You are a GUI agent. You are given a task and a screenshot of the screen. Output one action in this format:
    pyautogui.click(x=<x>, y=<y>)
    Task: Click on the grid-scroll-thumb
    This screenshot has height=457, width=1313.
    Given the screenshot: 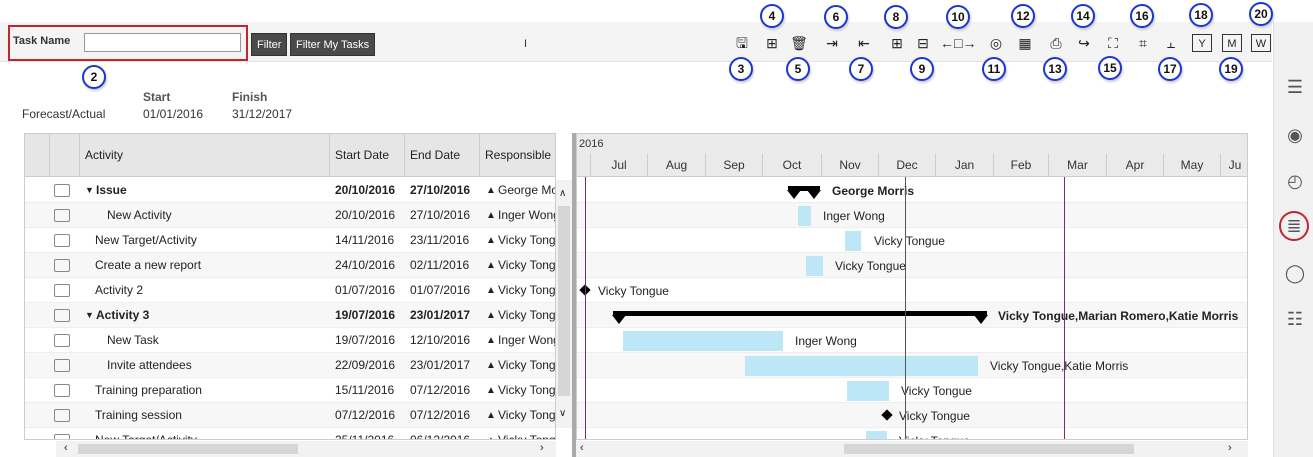 What is the action you would take?
    pyautogui.click(x=564, y=301)
    